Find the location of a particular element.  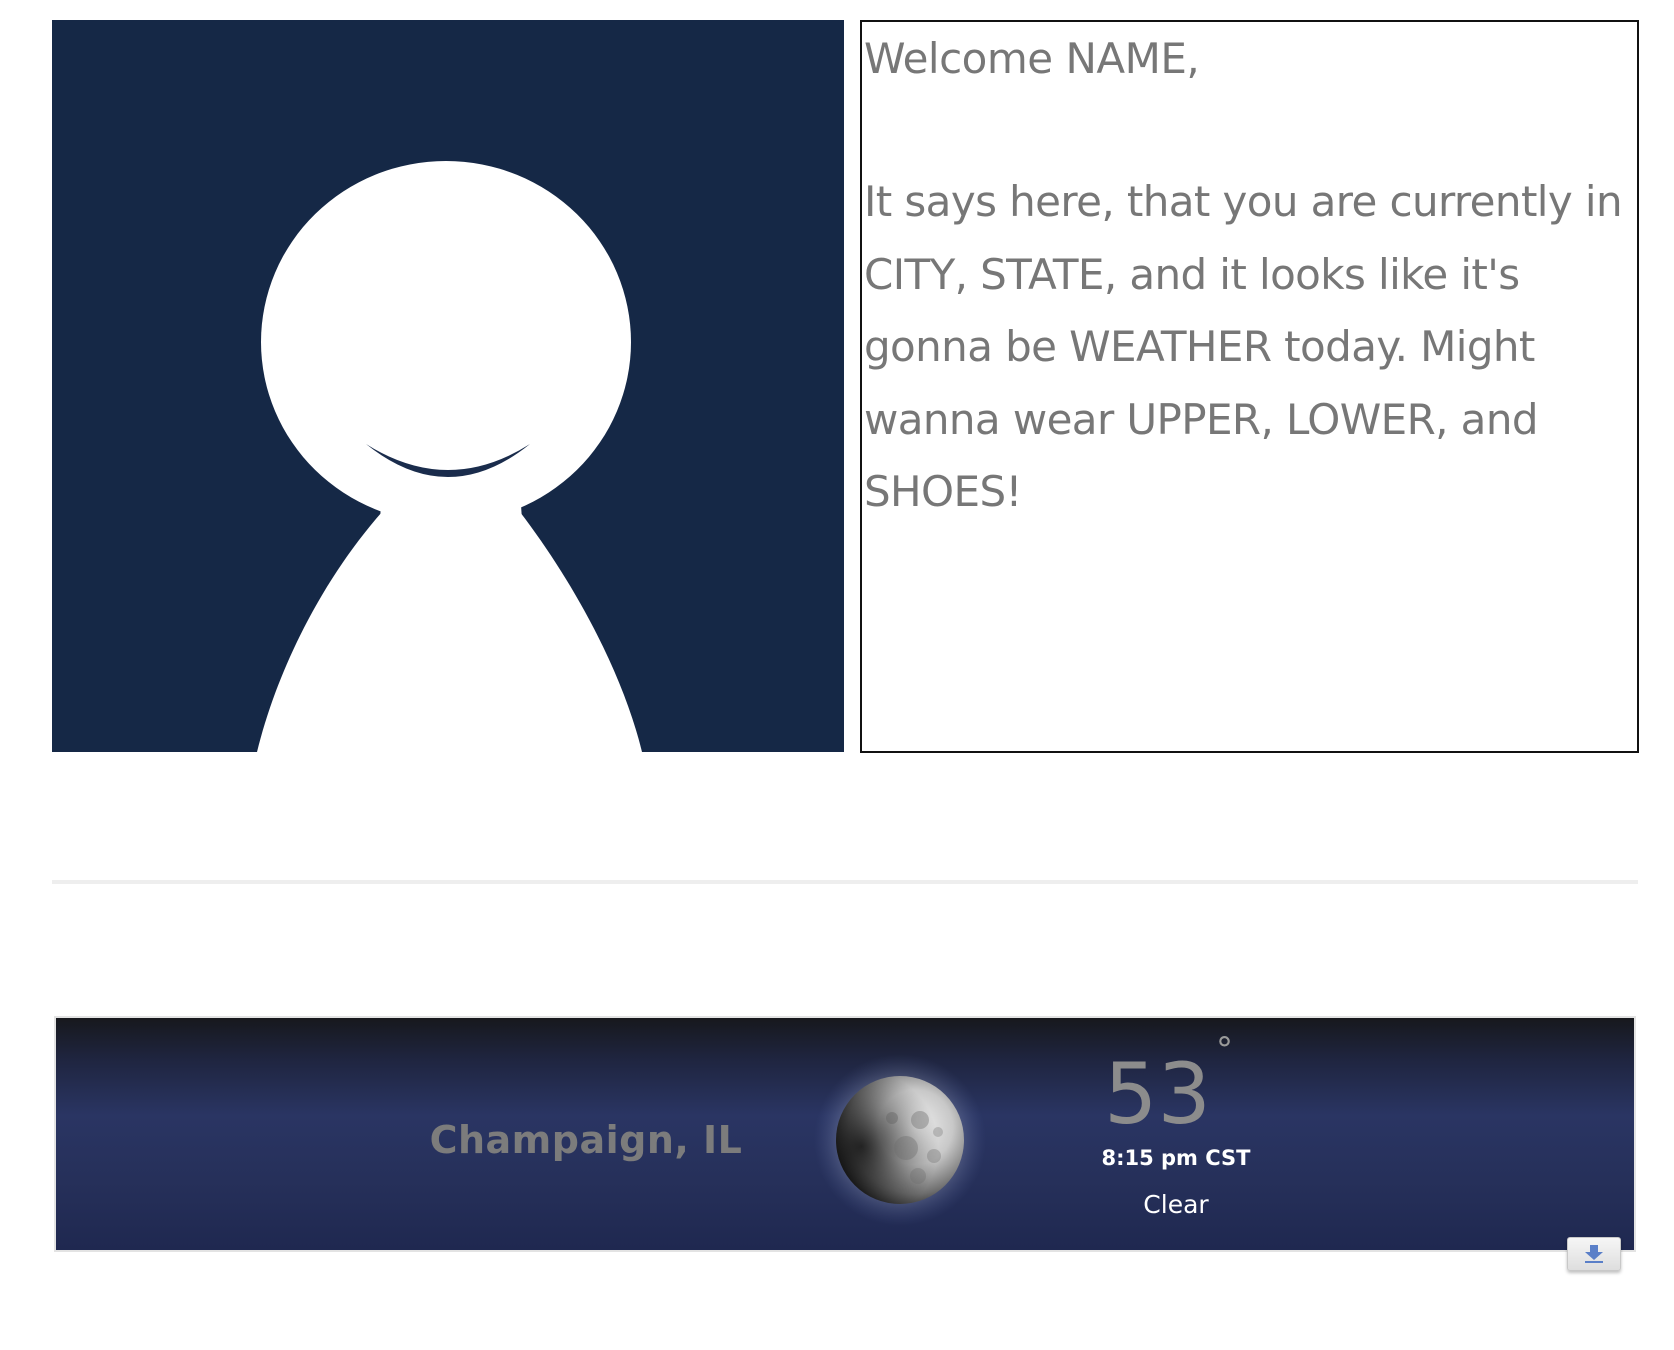

moon-icon is located at coordinates (900, 1140).